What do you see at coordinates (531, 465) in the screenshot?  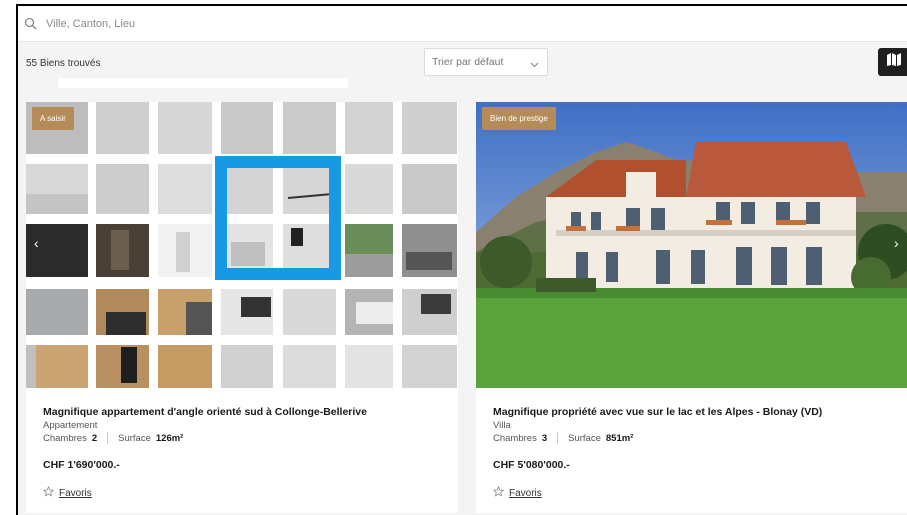 I see `listing-price: CHF 5'080'000.-` at bounding box center [531, 465].